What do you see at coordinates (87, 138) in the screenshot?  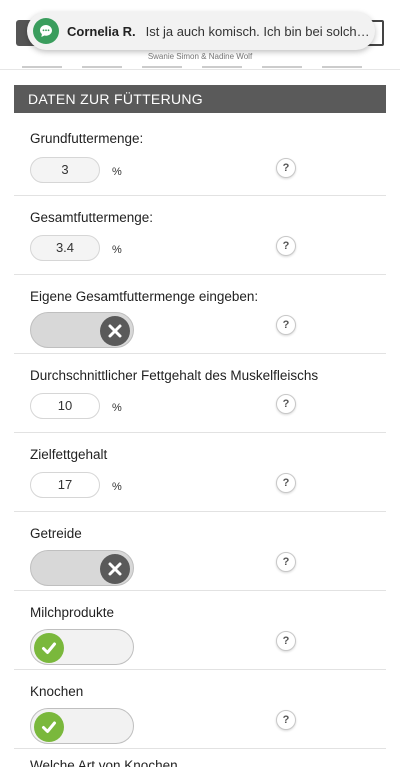 I see `grundfuttermenge-label: Grundfuttermenge:` at bounding box center [87, 138].